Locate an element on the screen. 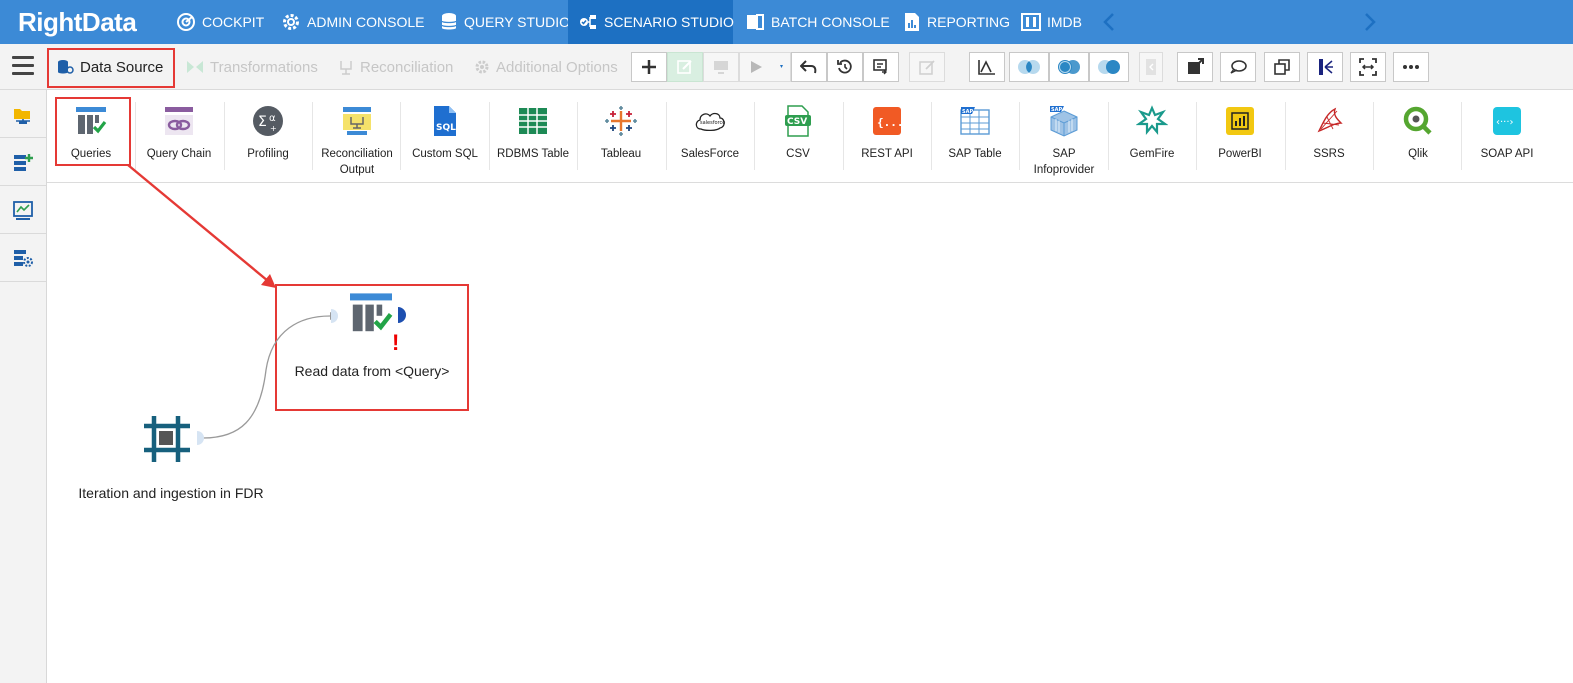 The image size is (1573, 683). nav-imdb: IMDB is located at coordinates (1051, 22).